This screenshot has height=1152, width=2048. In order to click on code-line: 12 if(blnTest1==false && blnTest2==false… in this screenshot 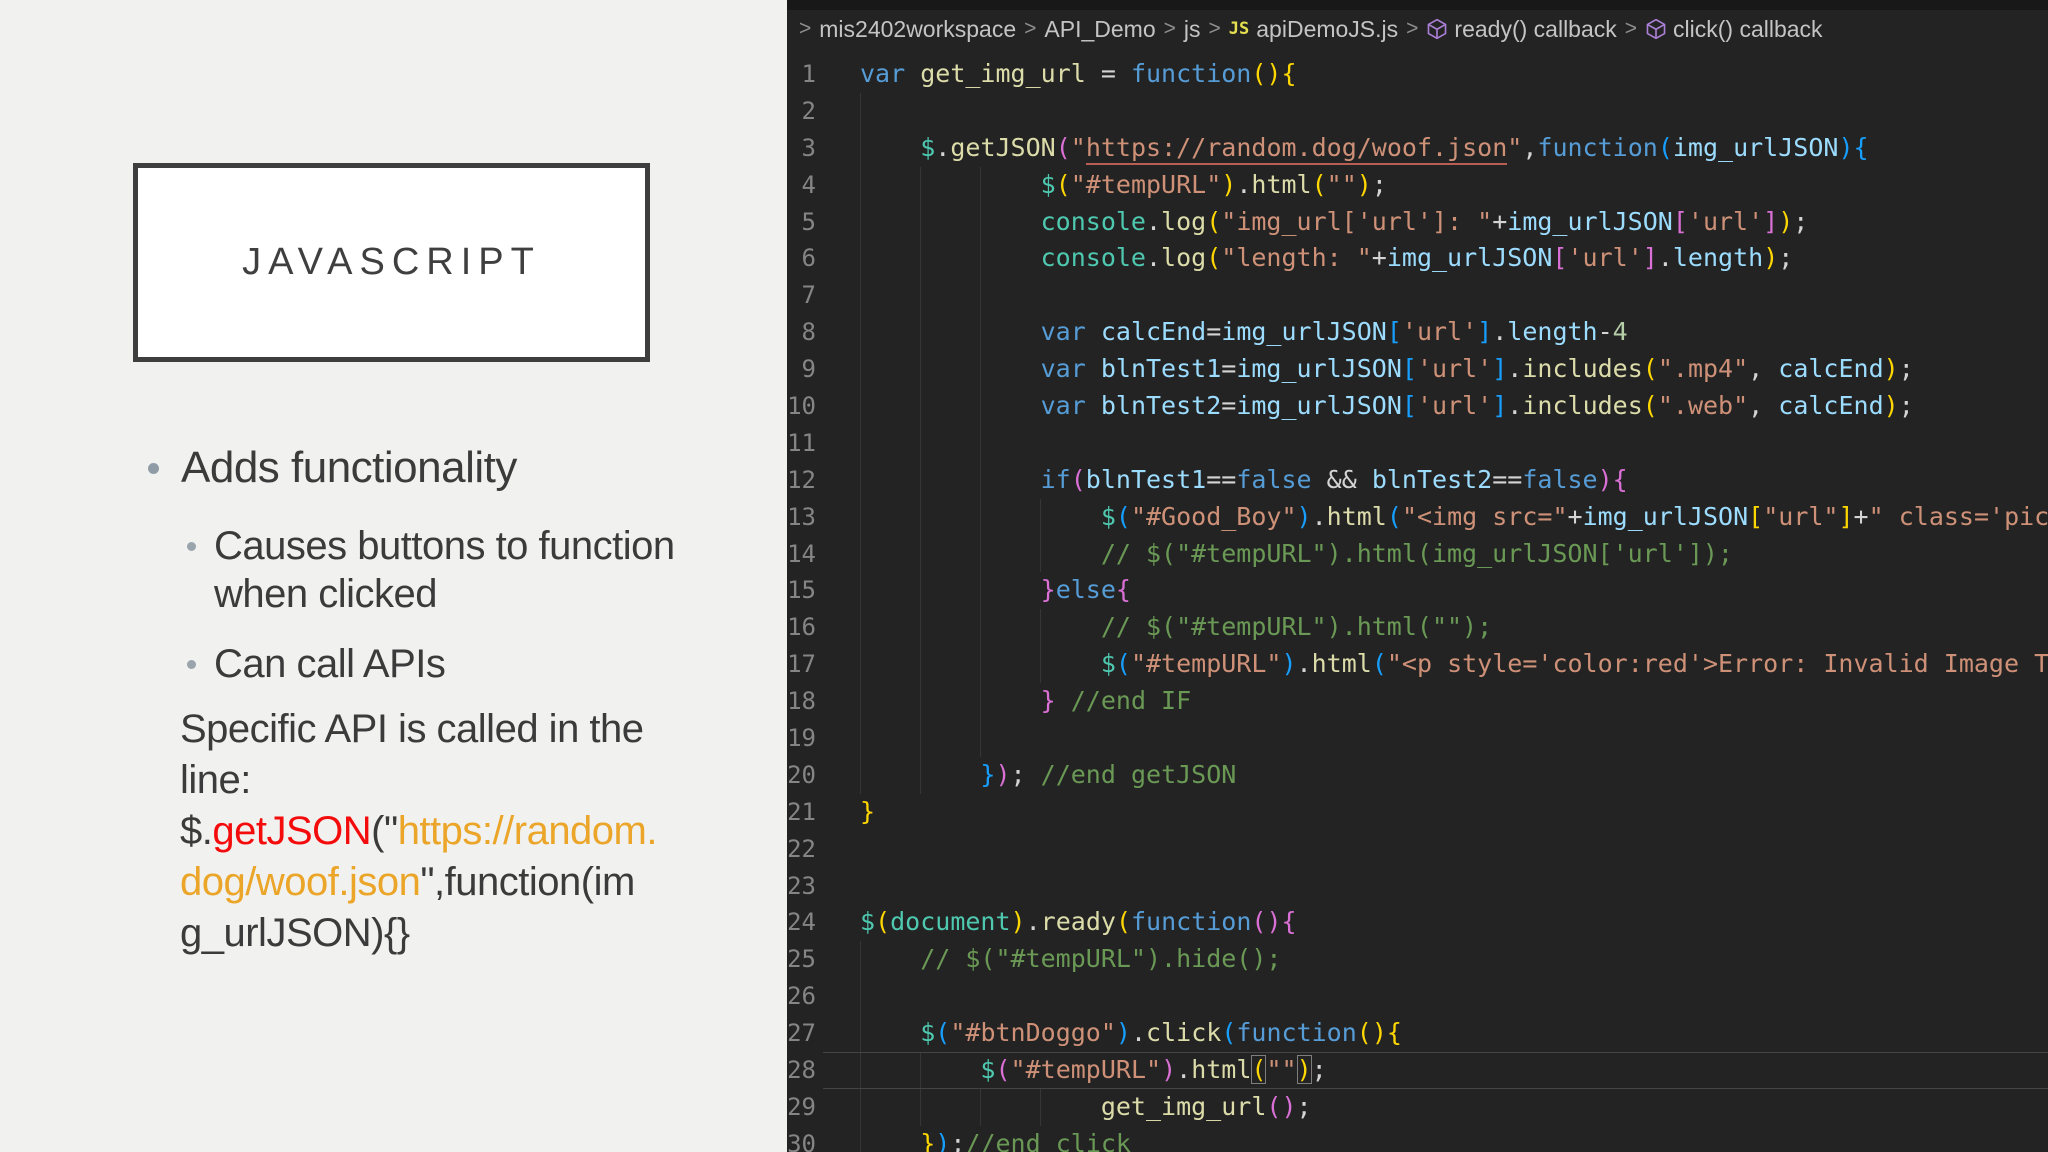, I will do `click(1417, 480)`.